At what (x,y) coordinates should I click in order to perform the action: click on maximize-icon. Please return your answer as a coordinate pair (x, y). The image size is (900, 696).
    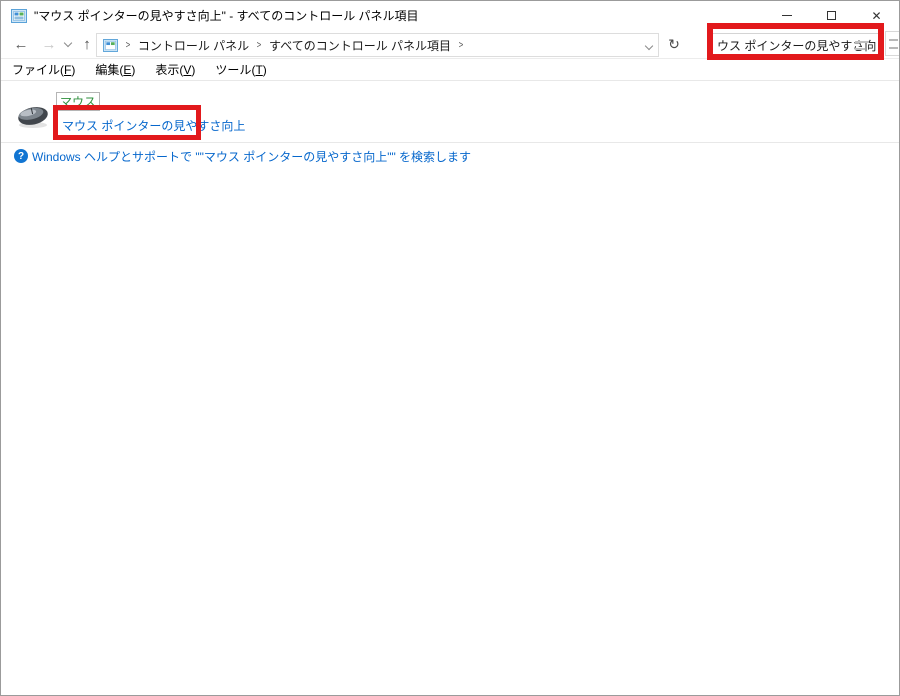
    Looking at the image, I should click on (831, 15).